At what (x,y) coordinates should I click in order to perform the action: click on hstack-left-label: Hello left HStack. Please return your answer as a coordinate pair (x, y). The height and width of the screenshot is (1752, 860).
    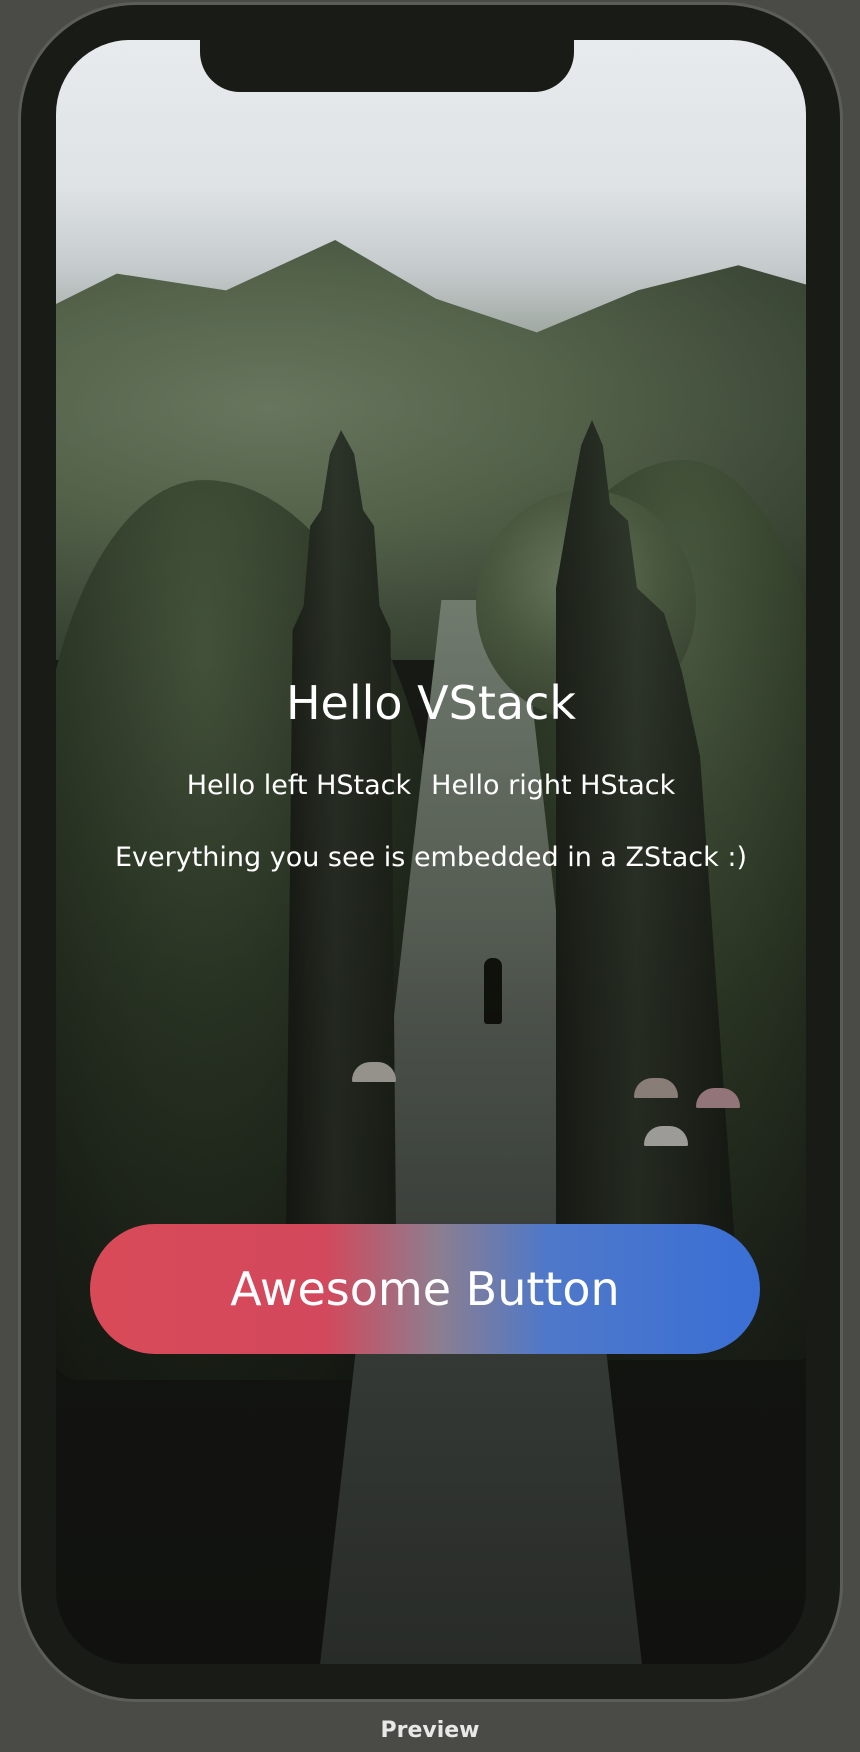
    Looking at the image, I should click on (299, 785).